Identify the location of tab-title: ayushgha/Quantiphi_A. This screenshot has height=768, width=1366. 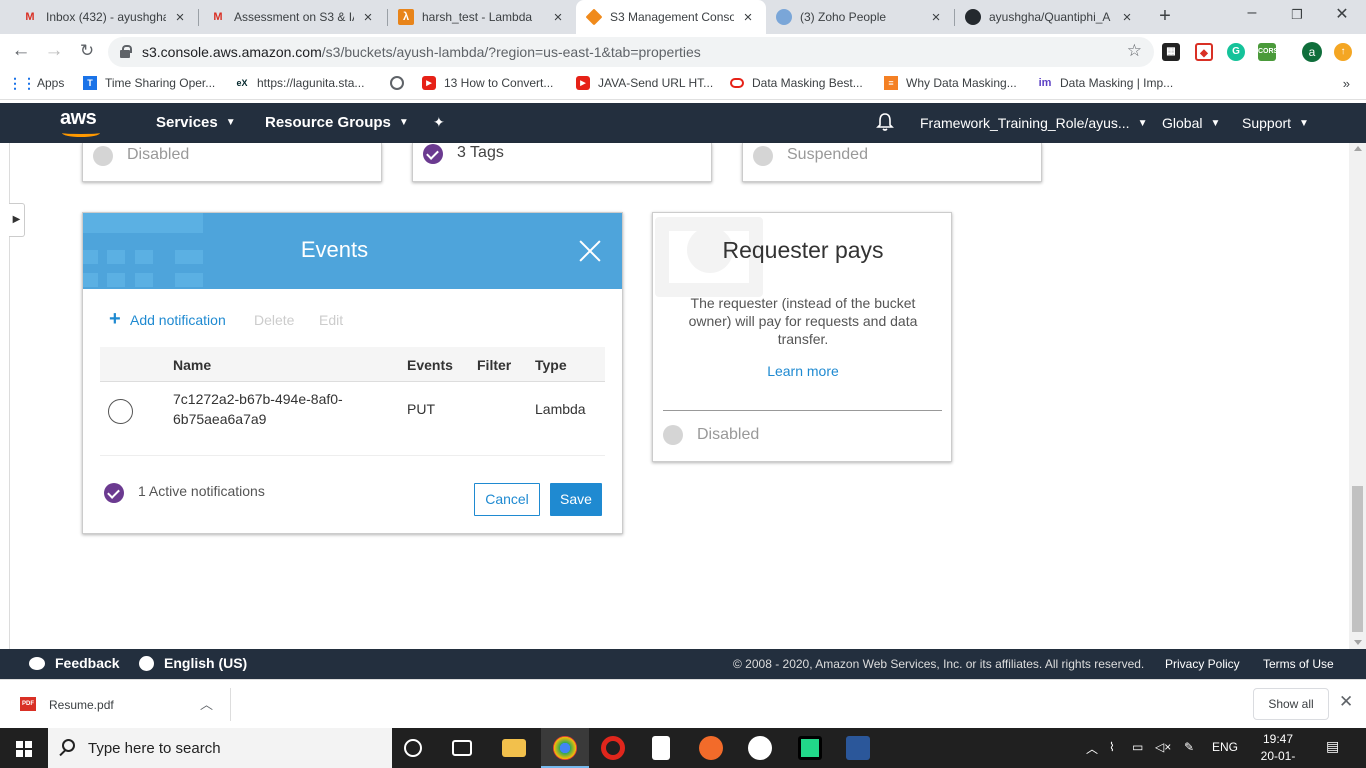
(1050, 17).